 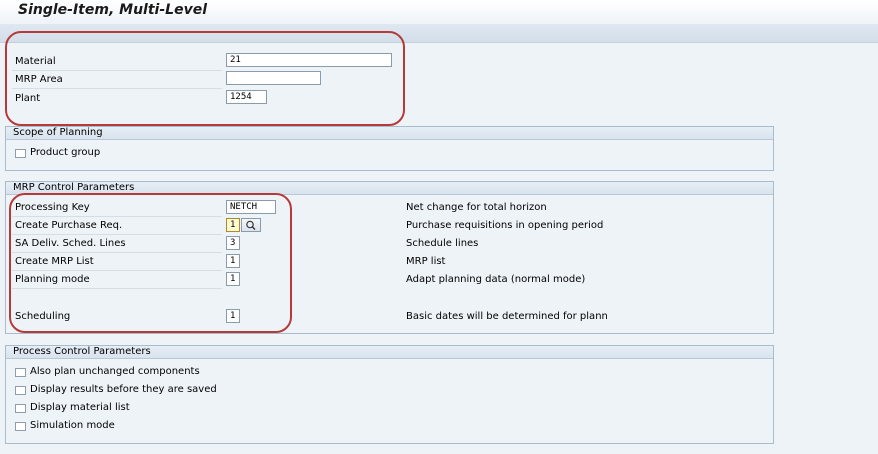 I want to click on sa-deliv-sched-lines-description: Schedule lines, so click(x=442, y=243).